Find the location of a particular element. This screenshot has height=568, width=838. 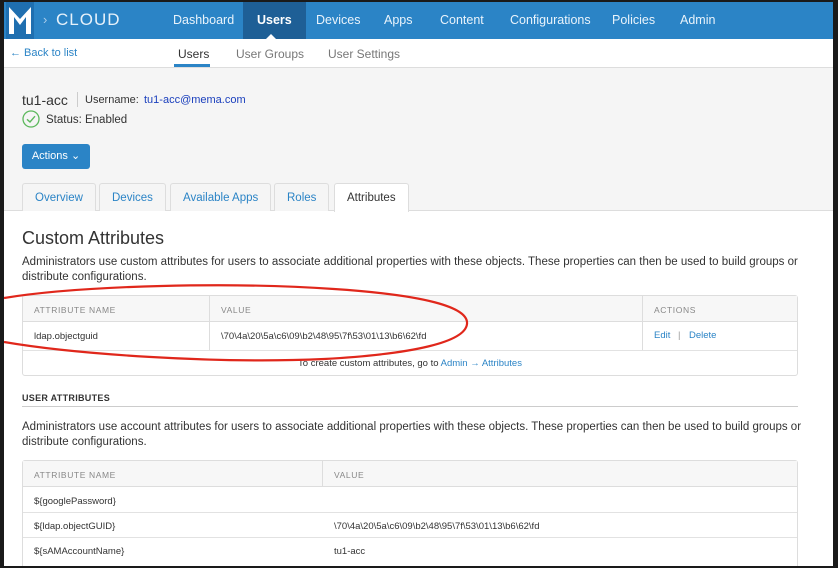

tab-overview: Overview is located at coordinates (59, 197).